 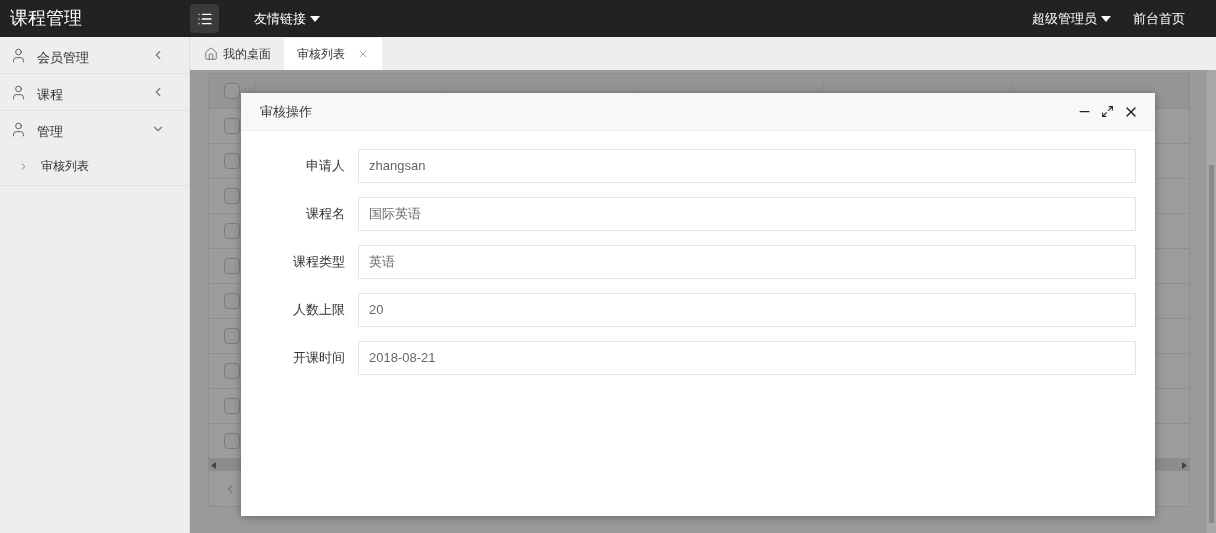 I want to click on field-label: 人数上限, so click(x=318, y=310).